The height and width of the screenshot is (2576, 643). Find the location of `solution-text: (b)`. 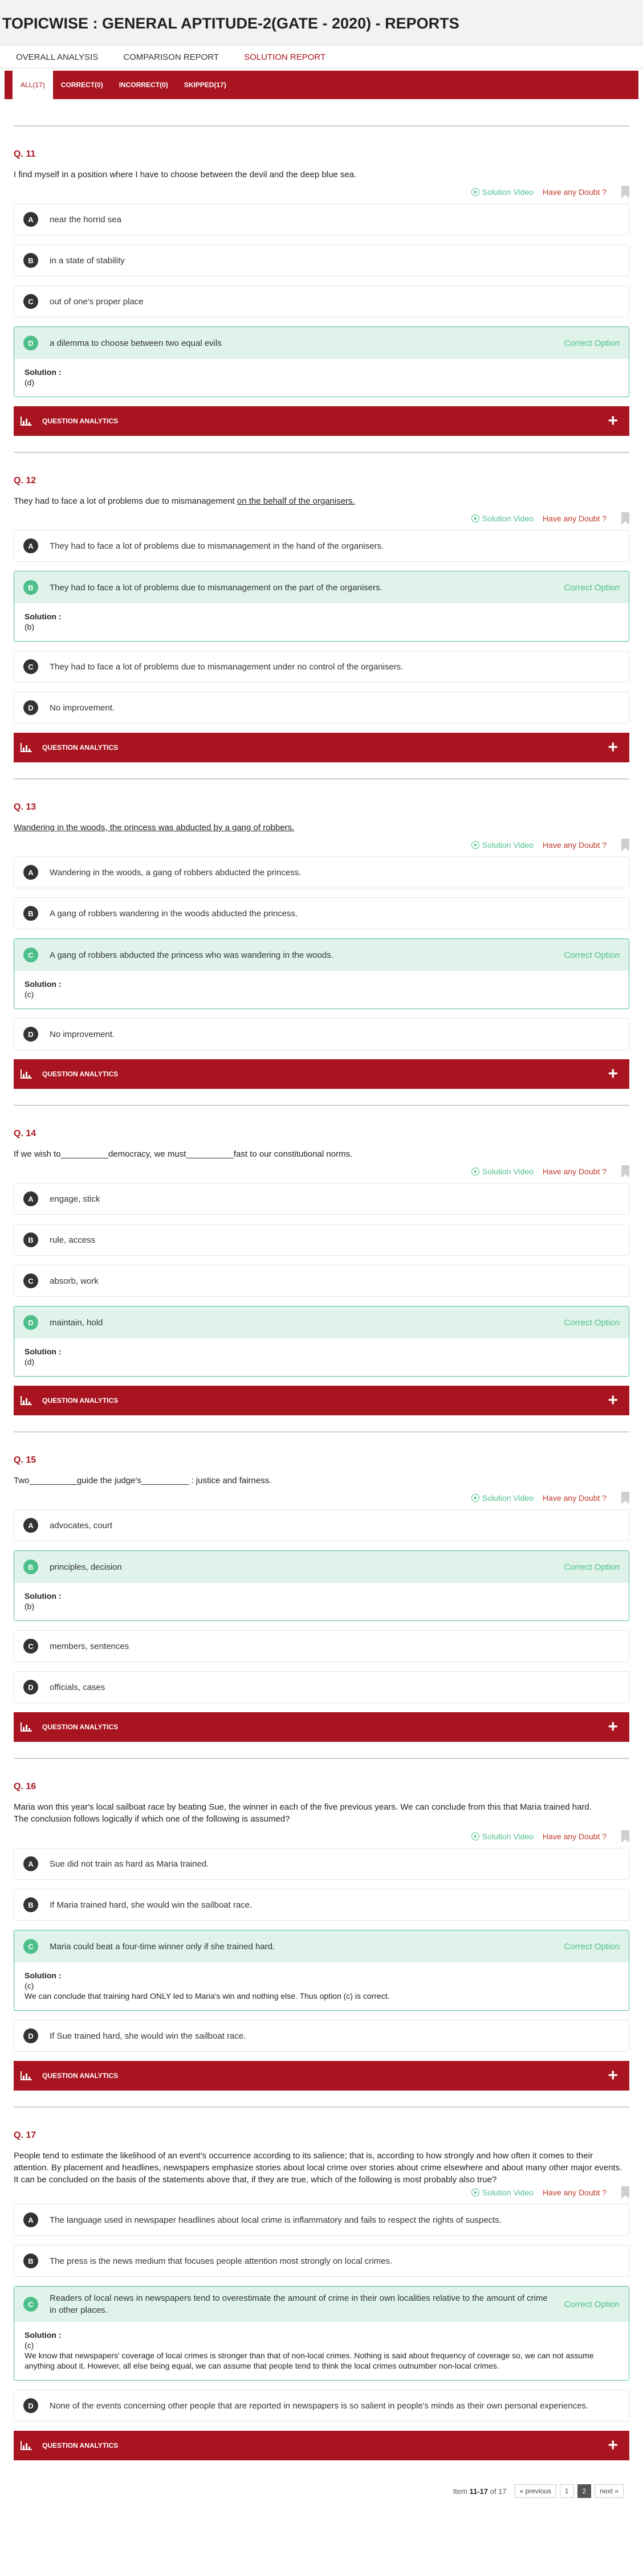

solution-text: (b) is located at coordinates (30, 627).